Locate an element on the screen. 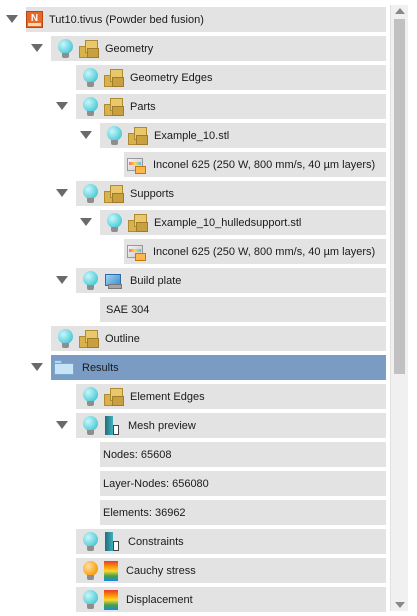 Image resolution: width=417 pixels, height=616 pixels. tree-item-label: Supports is located at coordinates (152, 193).